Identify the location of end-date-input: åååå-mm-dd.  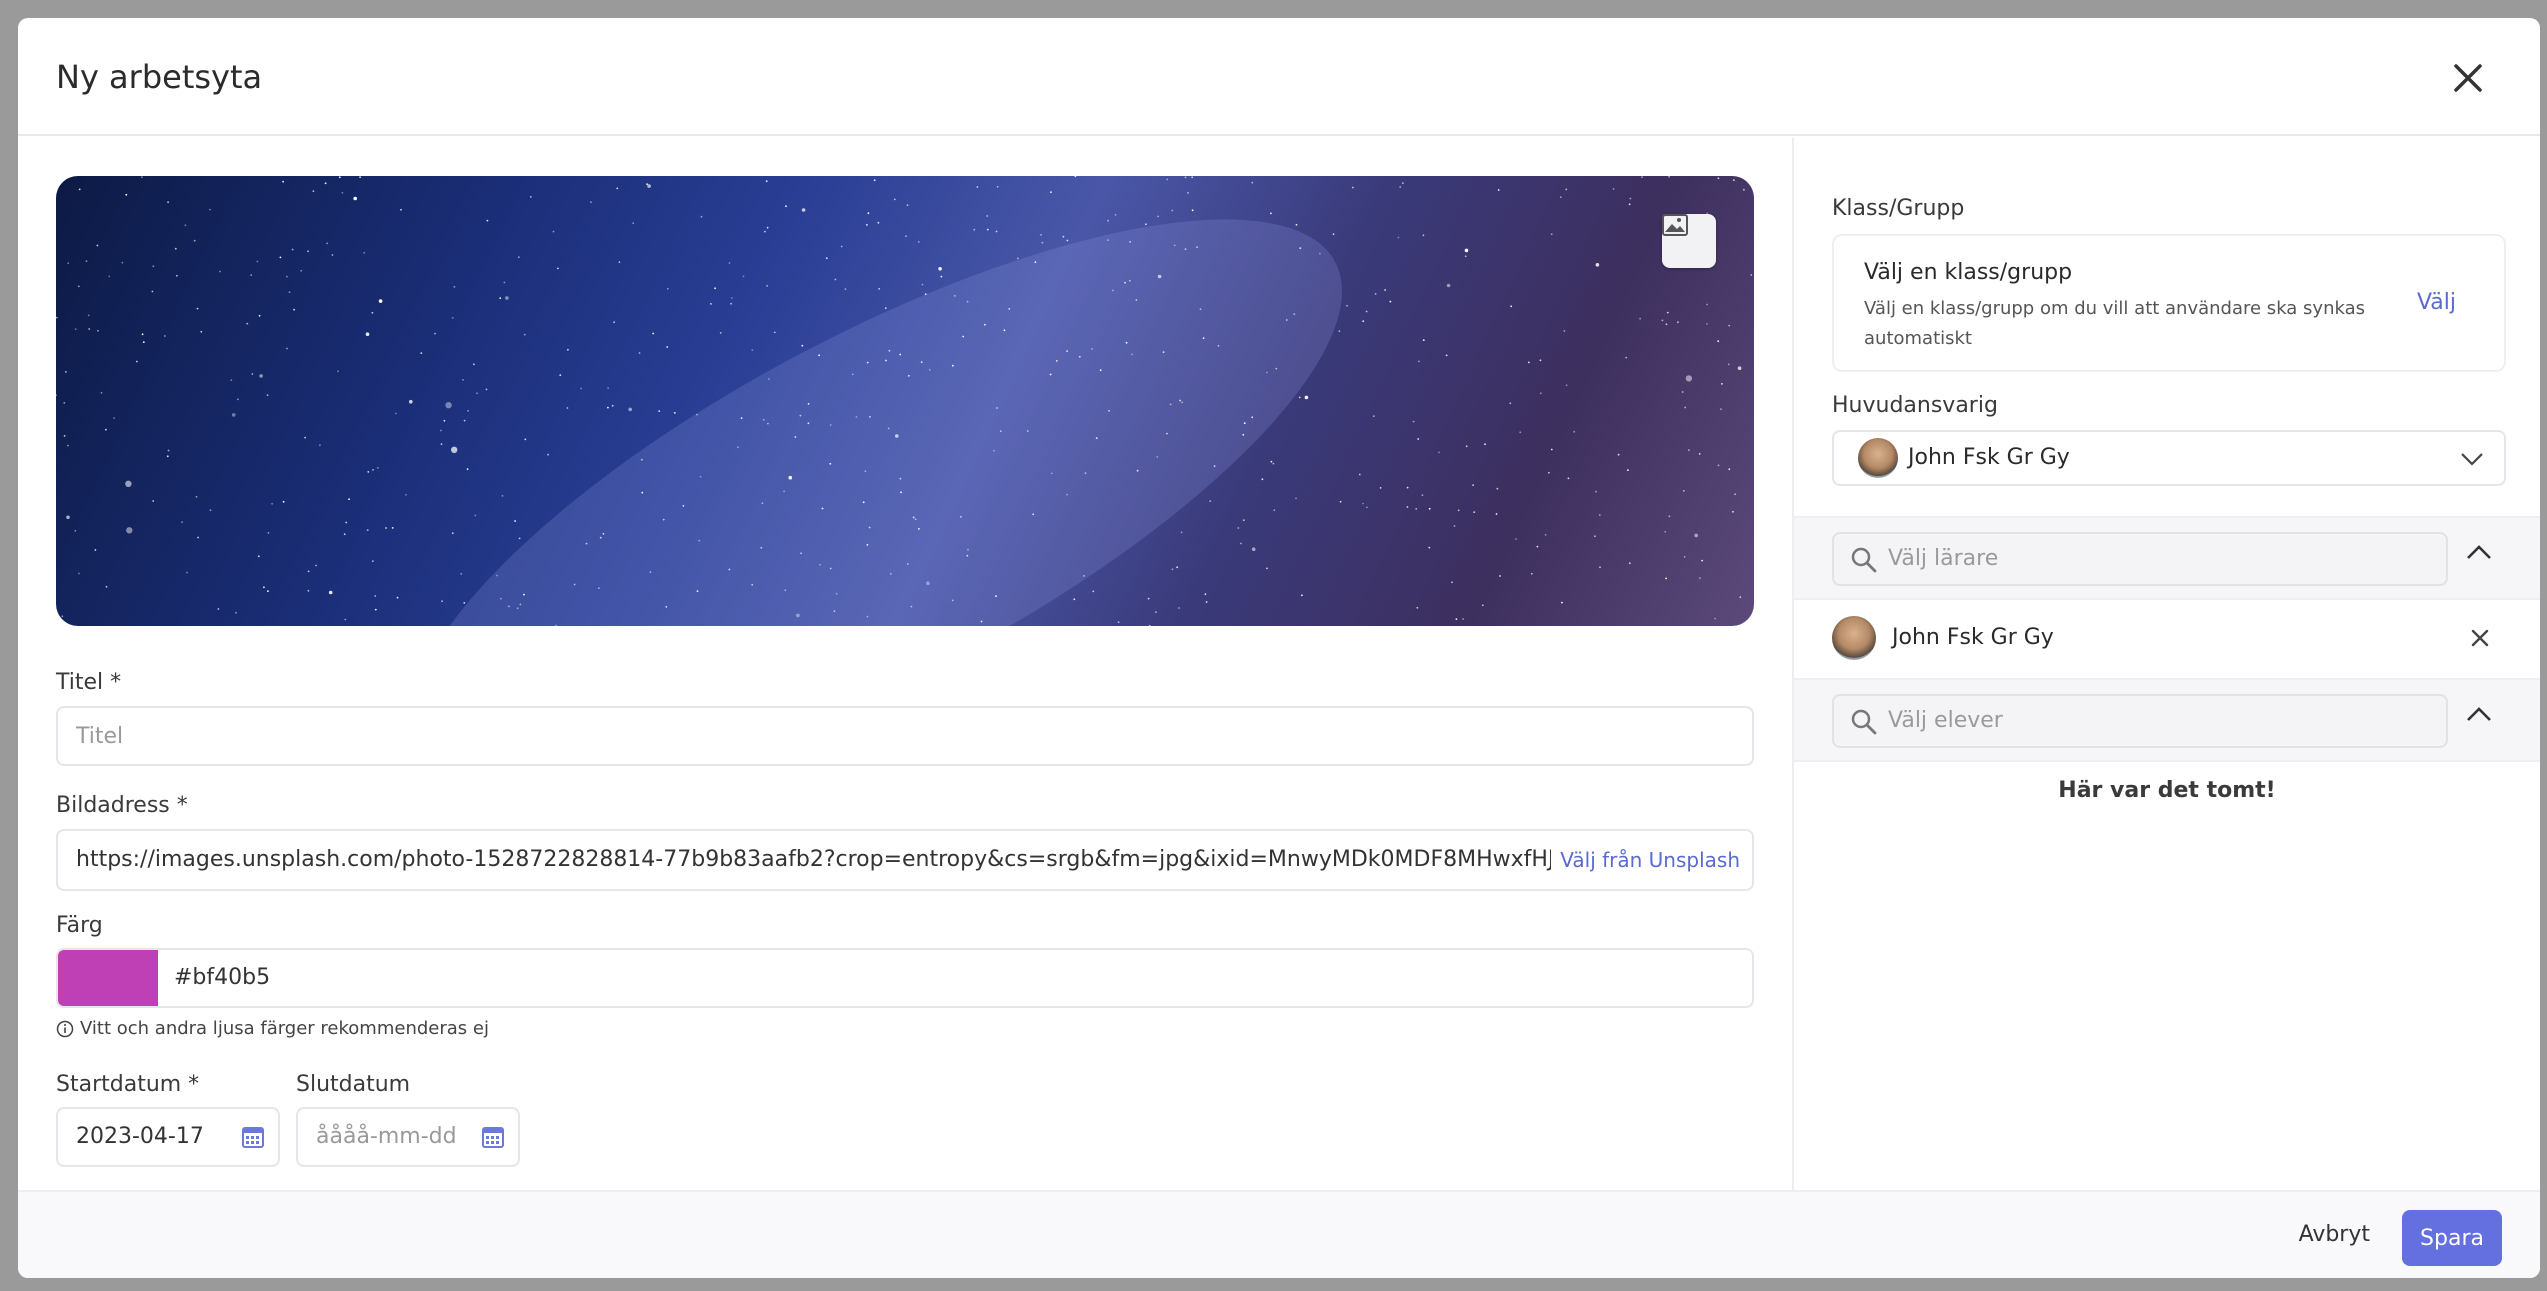
(408, 1137).